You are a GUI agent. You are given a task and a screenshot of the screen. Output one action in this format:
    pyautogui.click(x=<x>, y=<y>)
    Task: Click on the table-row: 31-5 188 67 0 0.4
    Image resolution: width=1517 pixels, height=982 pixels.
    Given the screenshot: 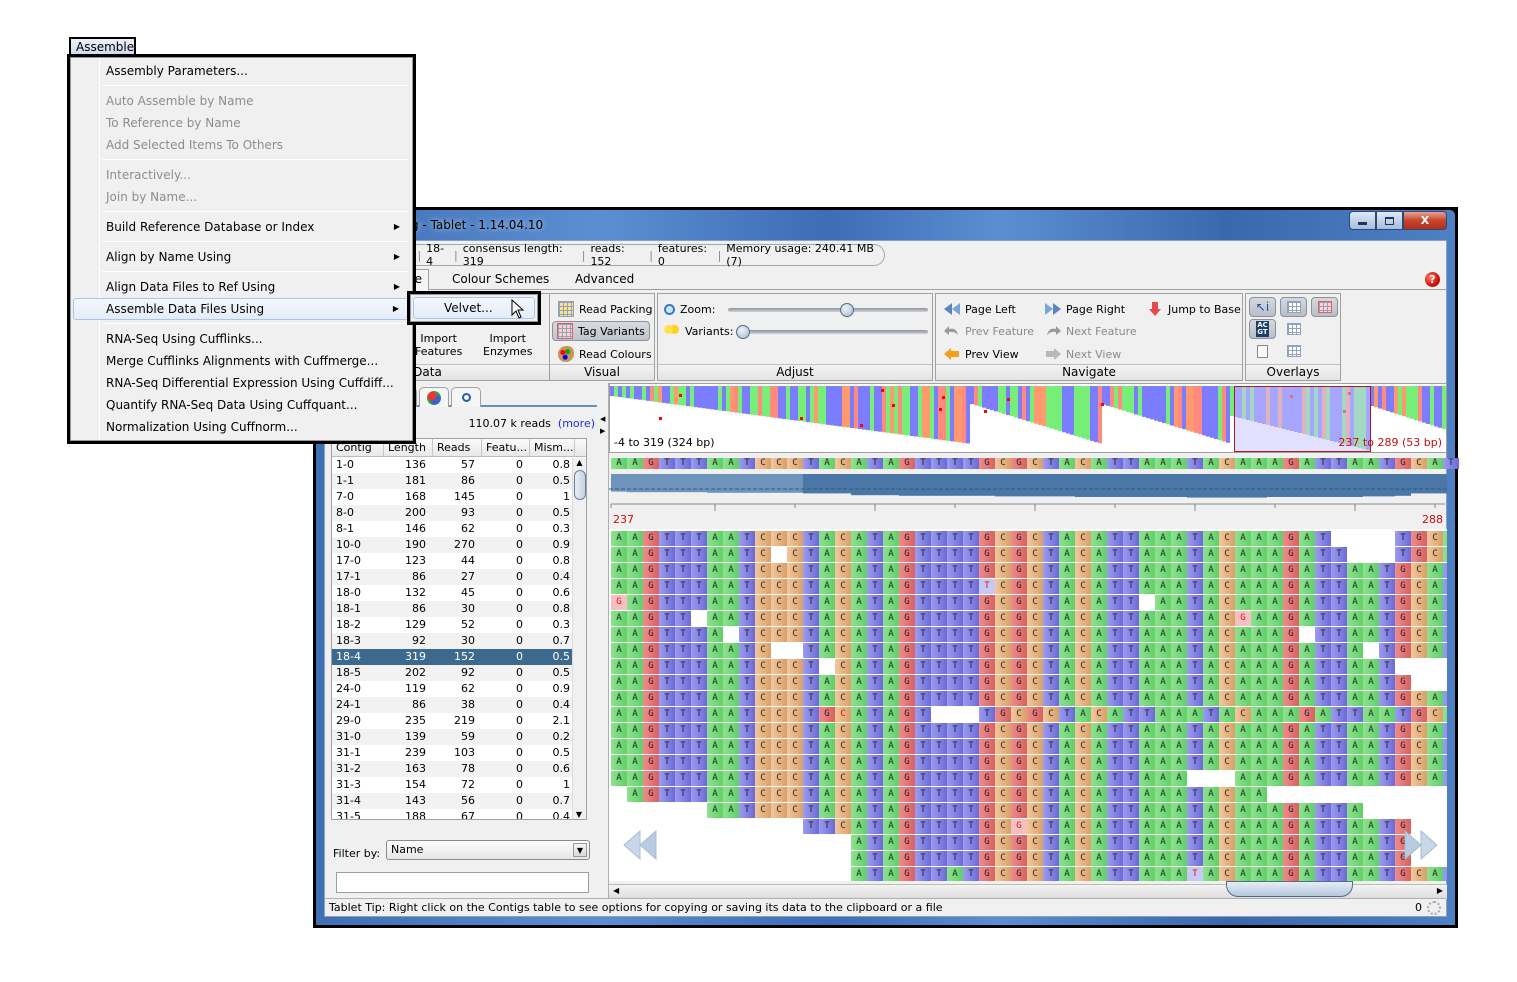 What is the action you would take?
    pyautogui.click(x=459, y=814)
    